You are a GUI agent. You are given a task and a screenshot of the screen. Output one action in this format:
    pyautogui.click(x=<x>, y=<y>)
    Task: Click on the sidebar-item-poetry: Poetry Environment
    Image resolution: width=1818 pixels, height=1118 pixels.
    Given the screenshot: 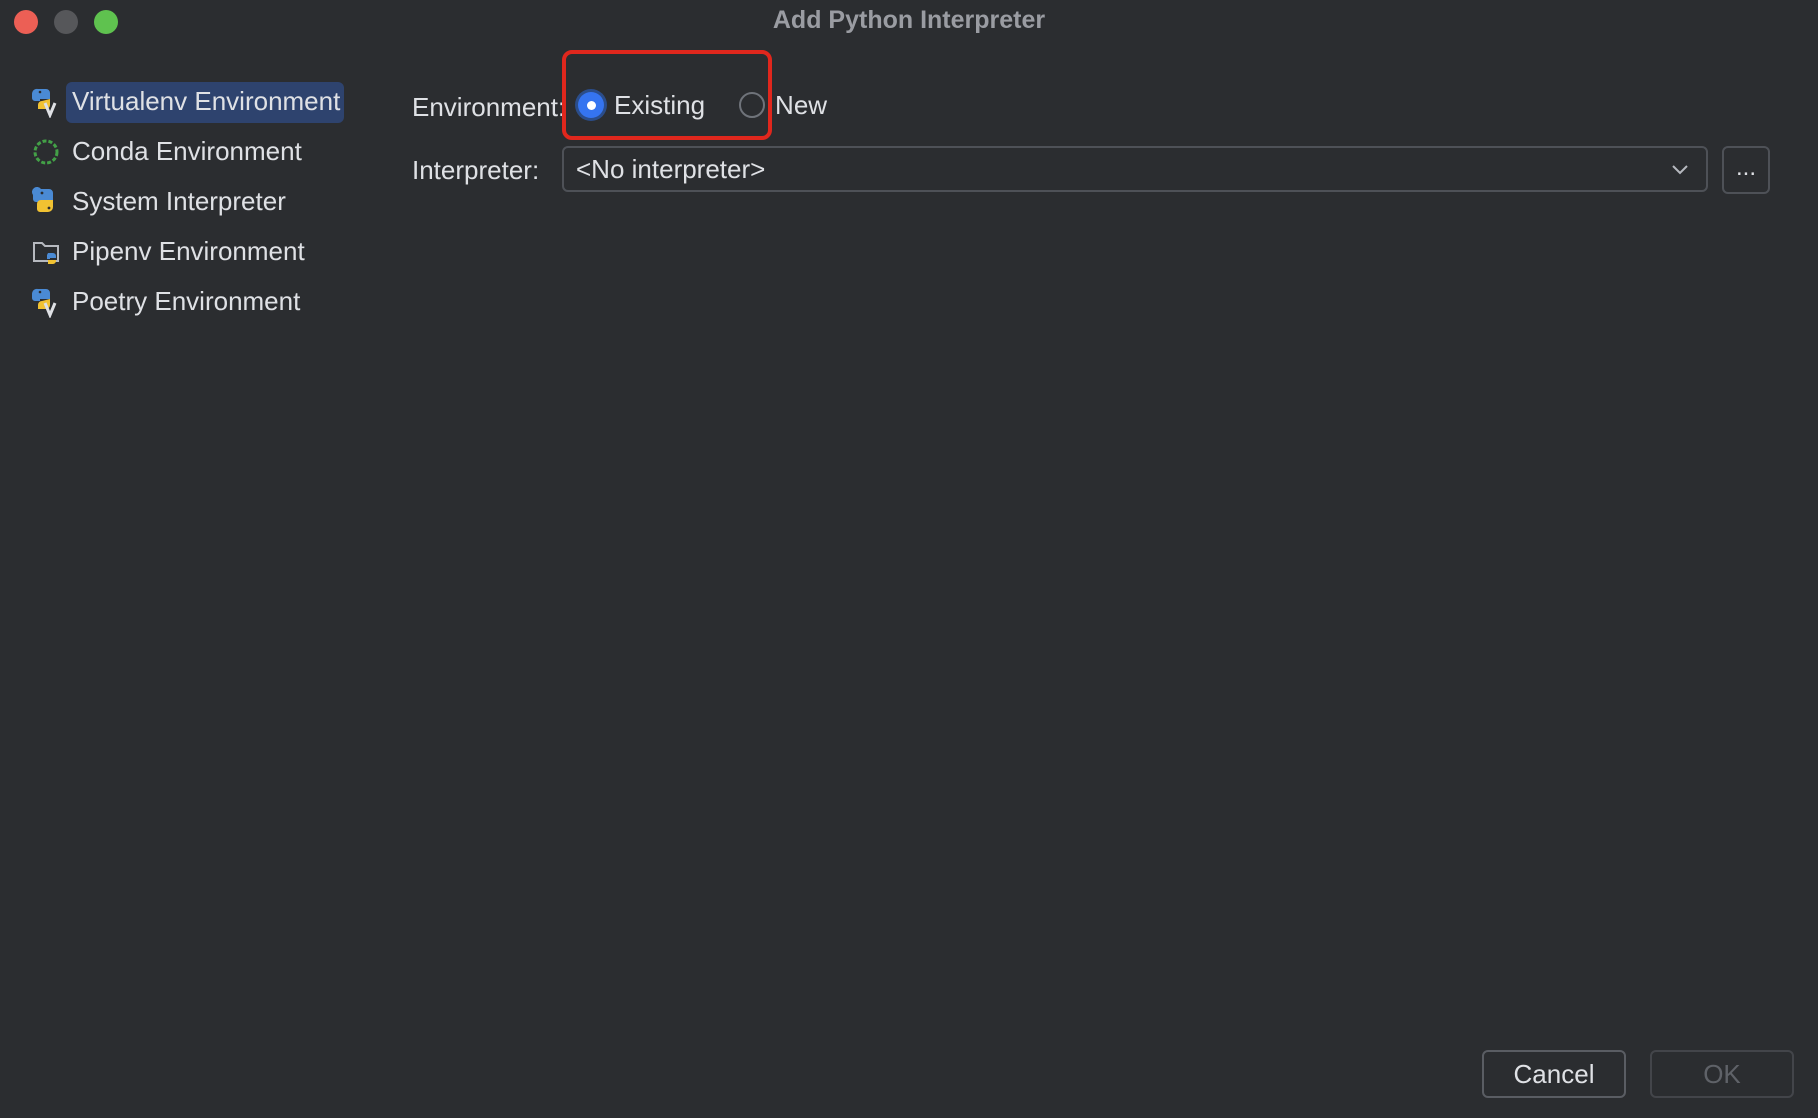 What is the action you would take?
    pyautogui.click(x=194, y=302)
    